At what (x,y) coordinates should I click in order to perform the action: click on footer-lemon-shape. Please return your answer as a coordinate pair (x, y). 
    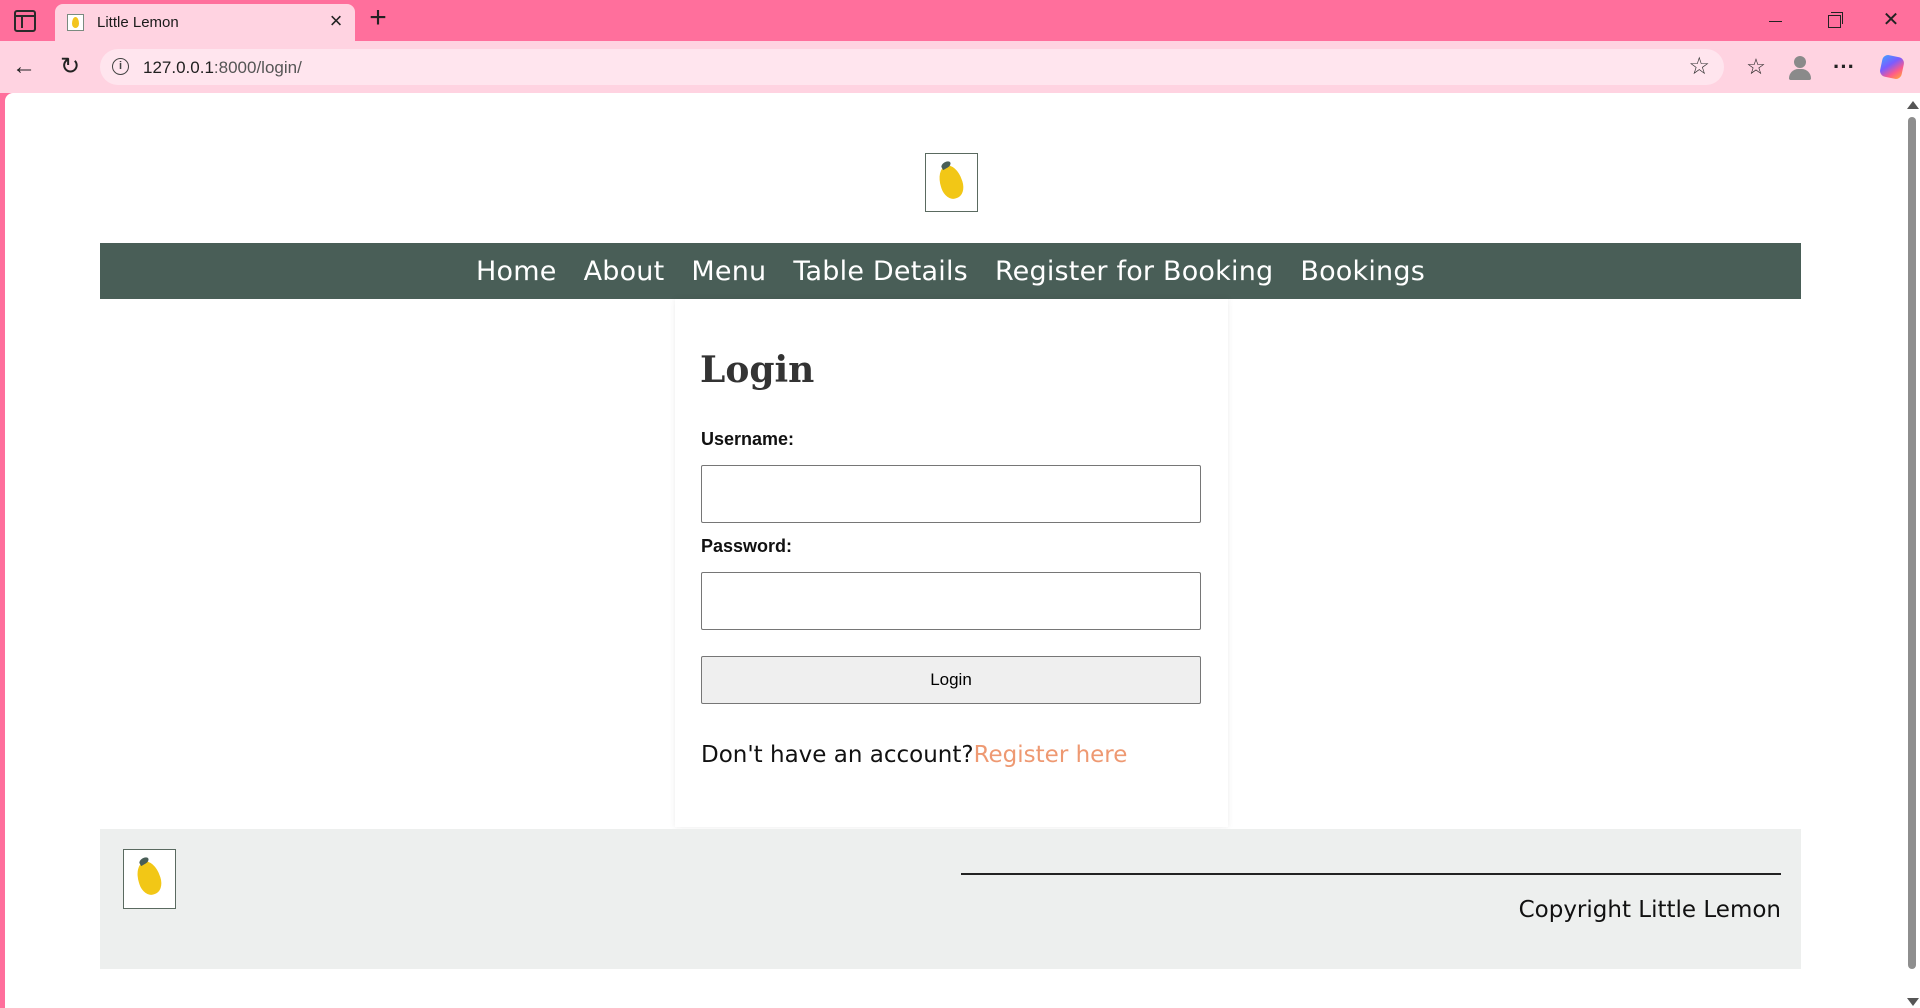
    Looking at the image, I should click on (149, 878).